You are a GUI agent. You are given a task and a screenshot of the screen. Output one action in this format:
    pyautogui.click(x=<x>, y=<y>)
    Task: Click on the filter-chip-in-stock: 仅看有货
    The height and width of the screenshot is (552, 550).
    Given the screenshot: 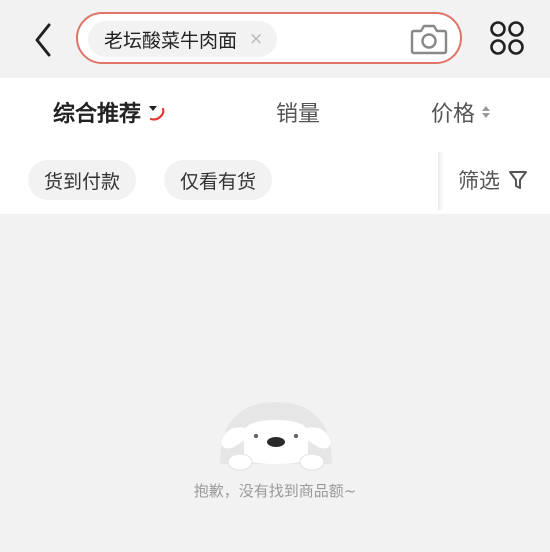 What is the action you would take?
    pyautogui.click(x=218, y=180)
    